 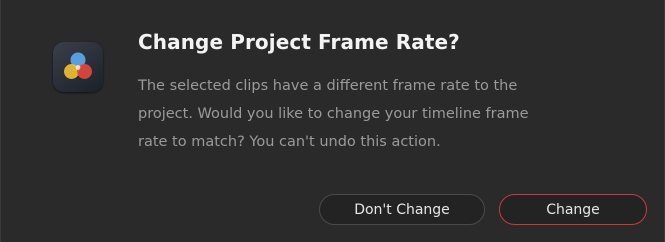 I want to click on davinci-resolve-app-icon, so click(x=78, y=67).